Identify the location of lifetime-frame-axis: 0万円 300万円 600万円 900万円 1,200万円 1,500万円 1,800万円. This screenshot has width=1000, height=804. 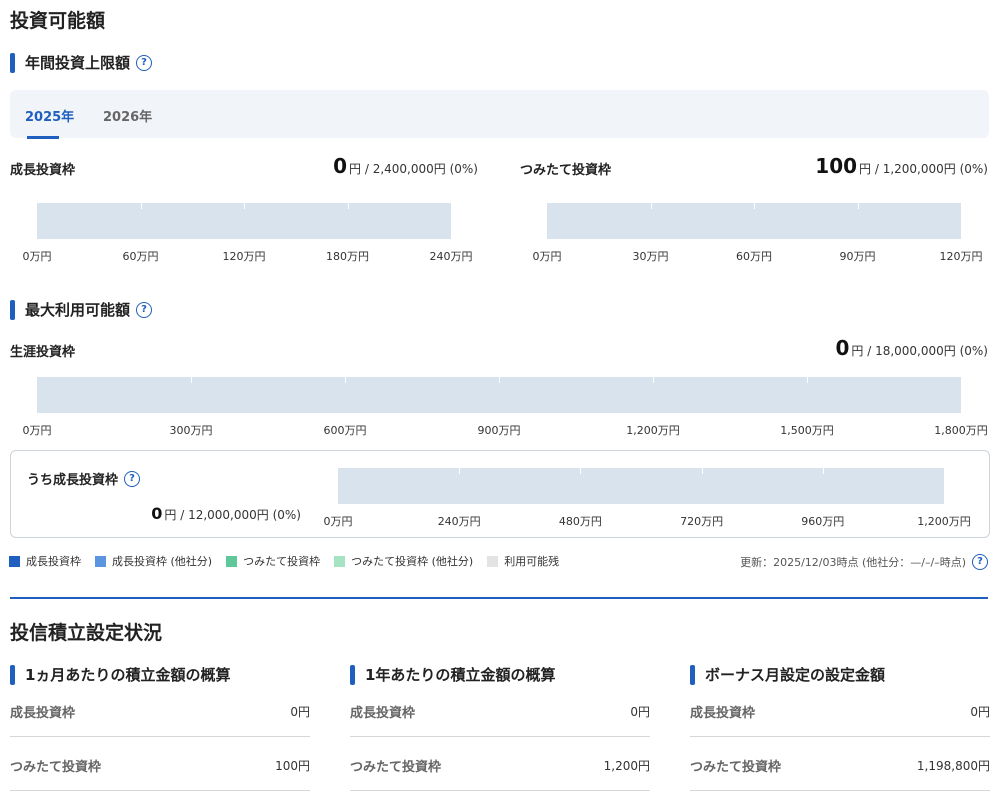
(505, 429).